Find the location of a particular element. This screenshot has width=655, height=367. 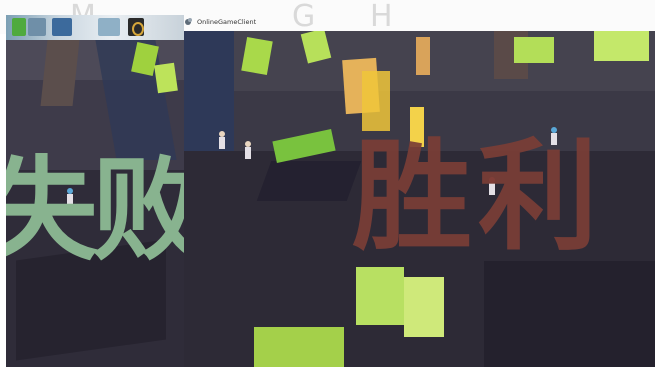

defeat-text: 失败 is located at coordinates (95, 211).